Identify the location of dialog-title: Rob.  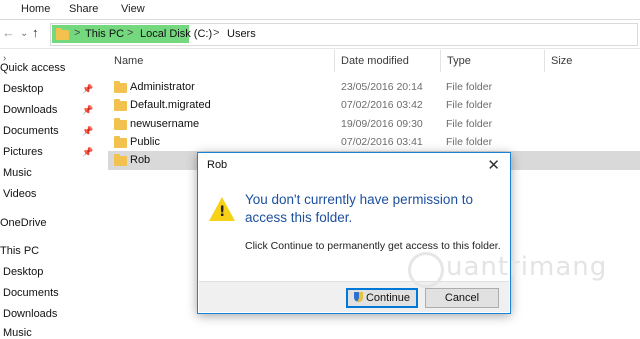
(217, 165).